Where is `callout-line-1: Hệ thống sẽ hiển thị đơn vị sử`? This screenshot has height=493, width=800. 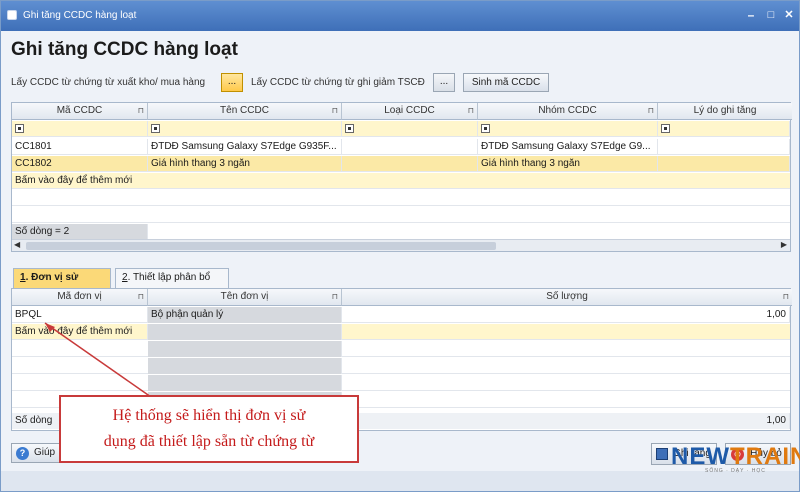 callout-line-1: Hệ thống sẽ hiển thị đơn vị sử is located at coordinates (209, 415).